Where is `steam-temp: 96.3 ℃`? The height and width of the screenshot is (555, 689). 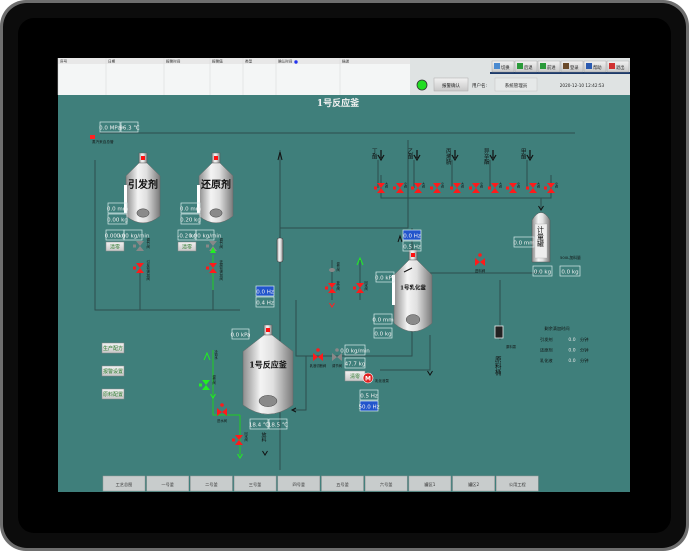
steam-temp: 96.3 ℃ is located at coordinates (129, 127).